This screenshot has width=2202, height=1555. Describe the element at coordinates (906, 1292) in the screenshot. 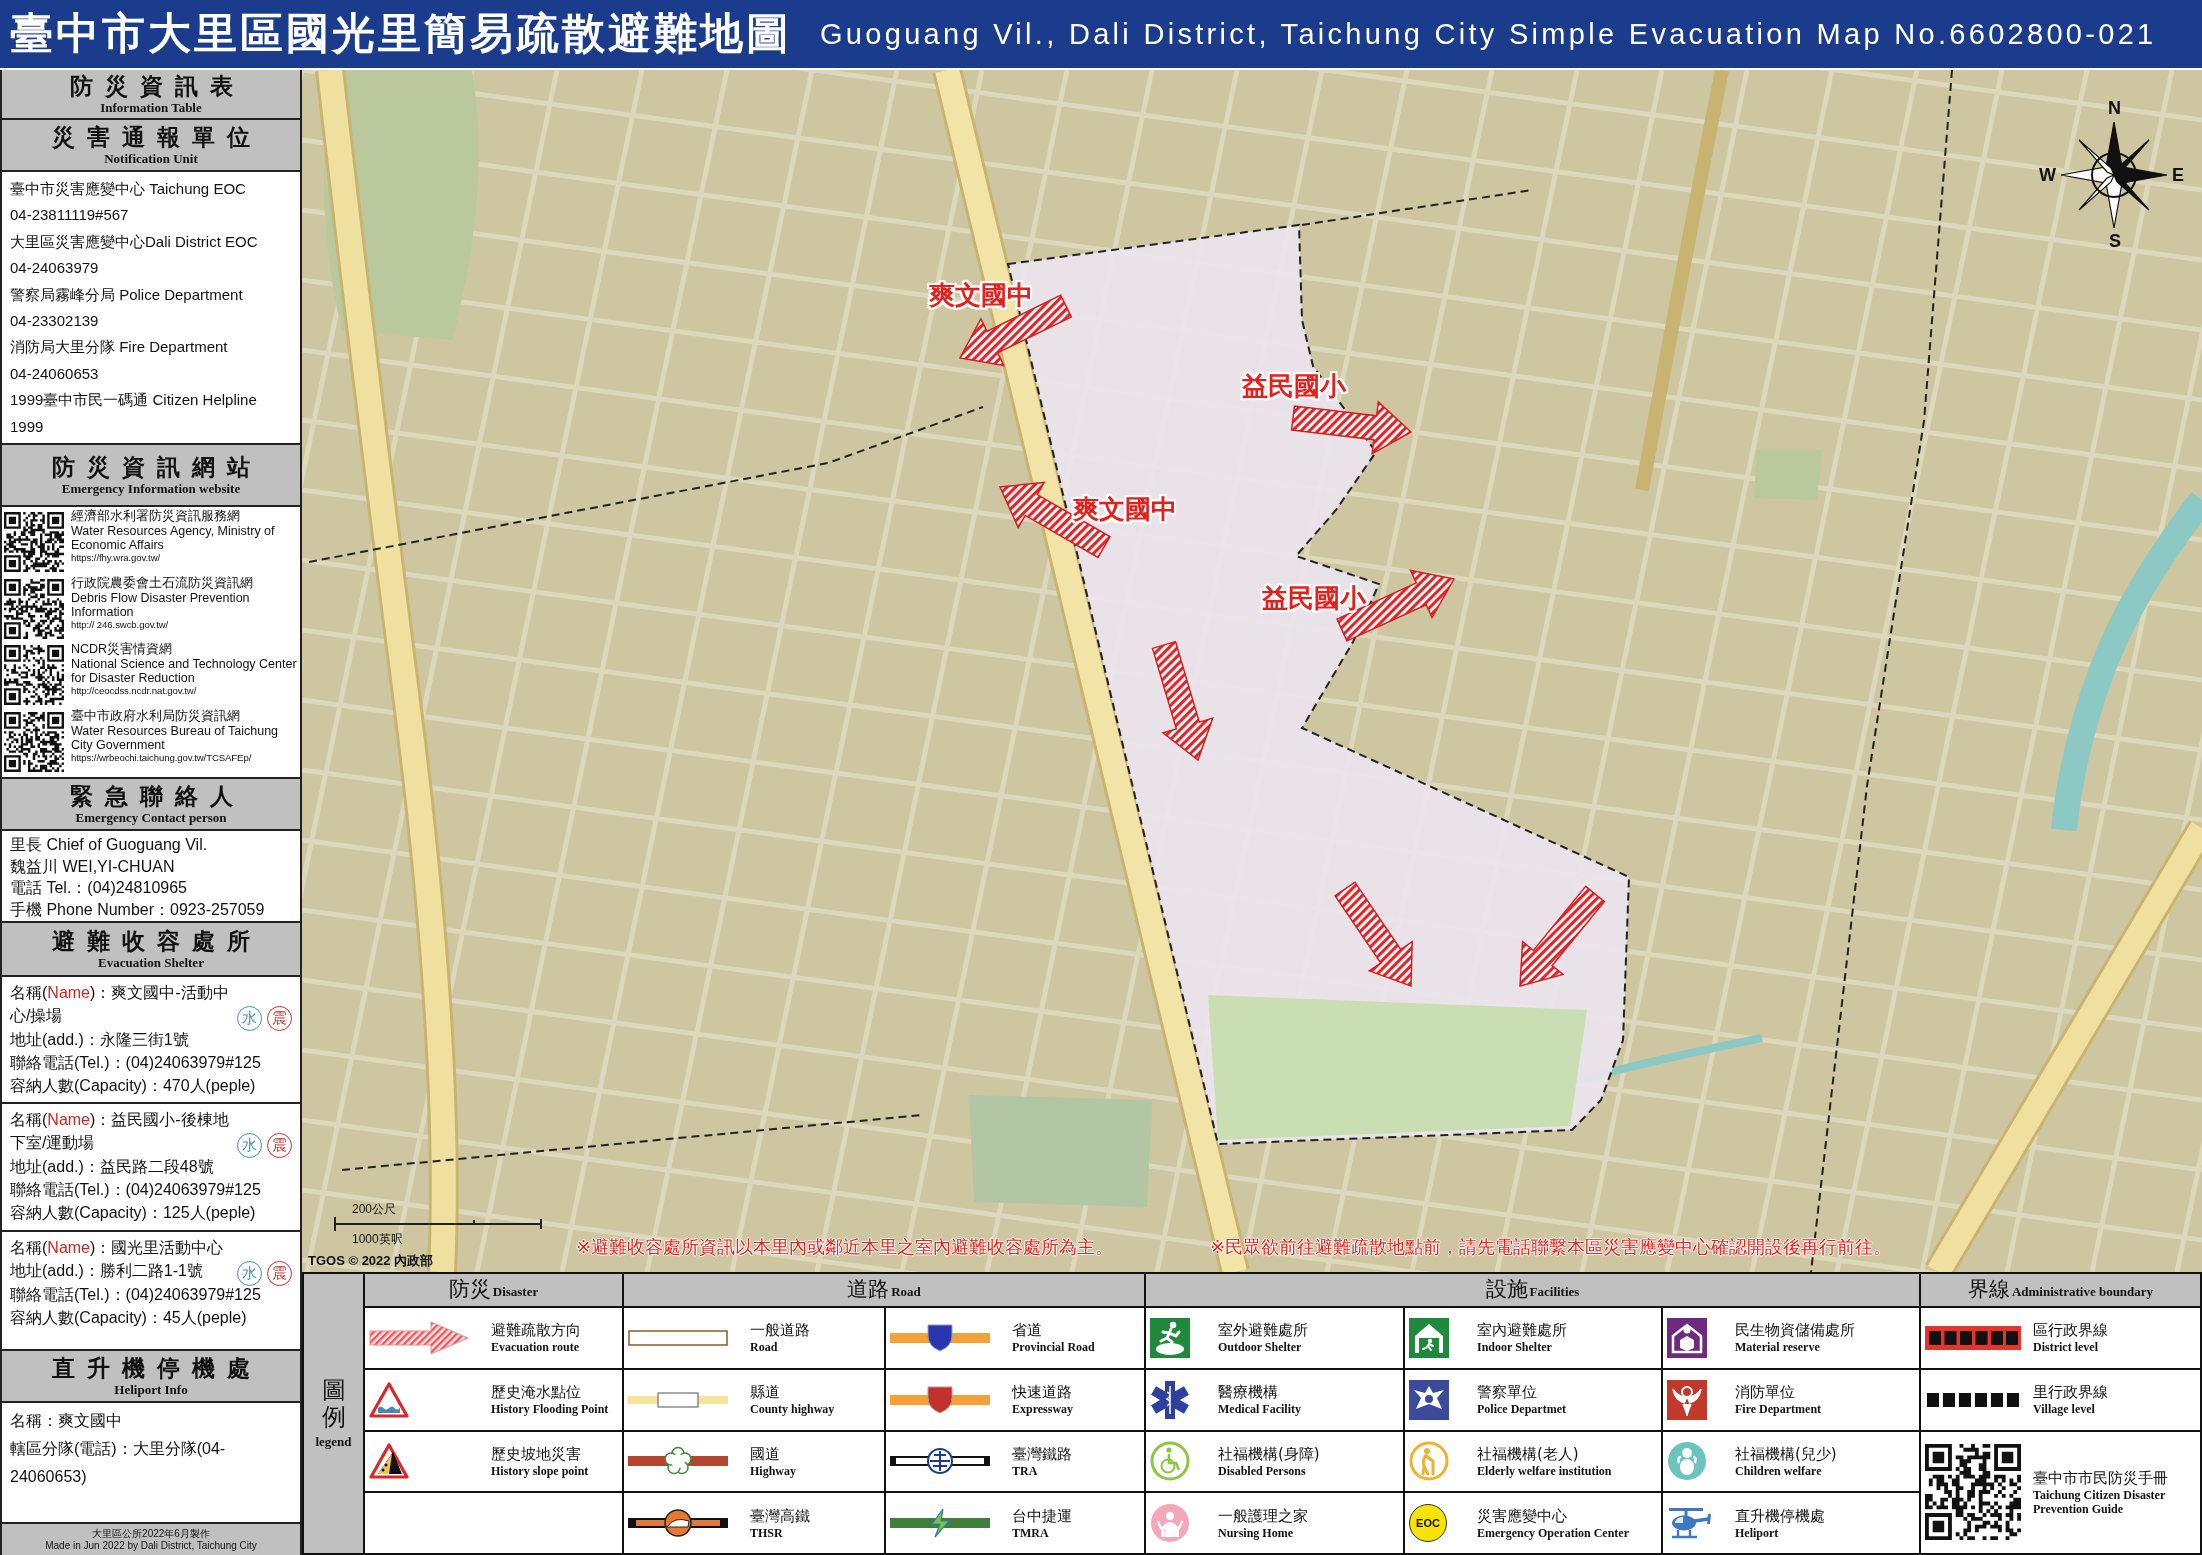

I see `legend-group-subtitle: Road` at that location.